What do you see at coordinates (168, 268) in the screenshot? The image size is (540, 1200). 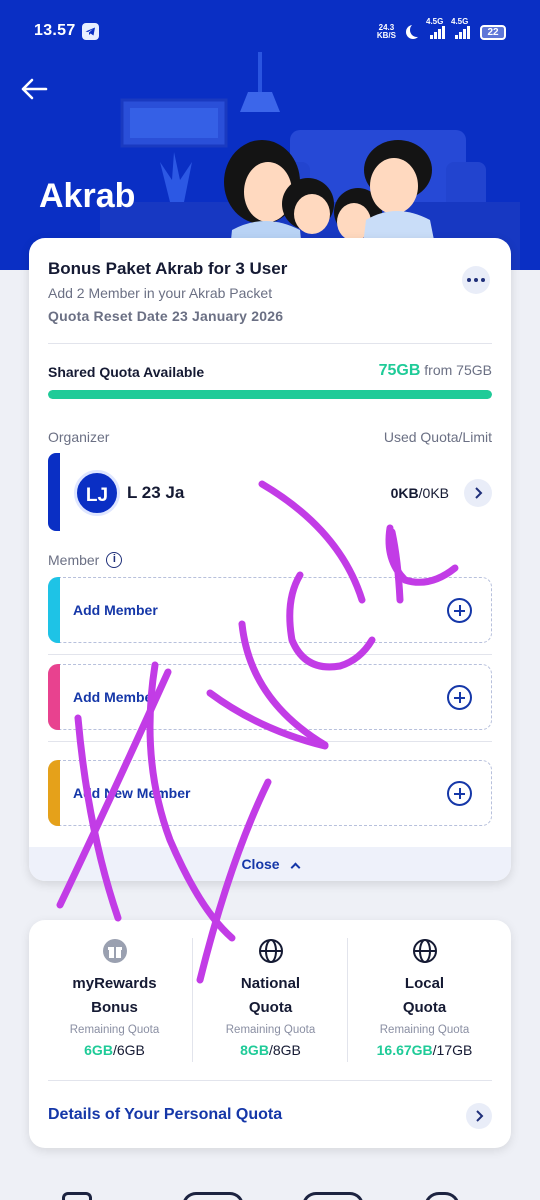 I see `package-title: Bonus Paket Akrab for 3 User` at bounding box center [168, 268].